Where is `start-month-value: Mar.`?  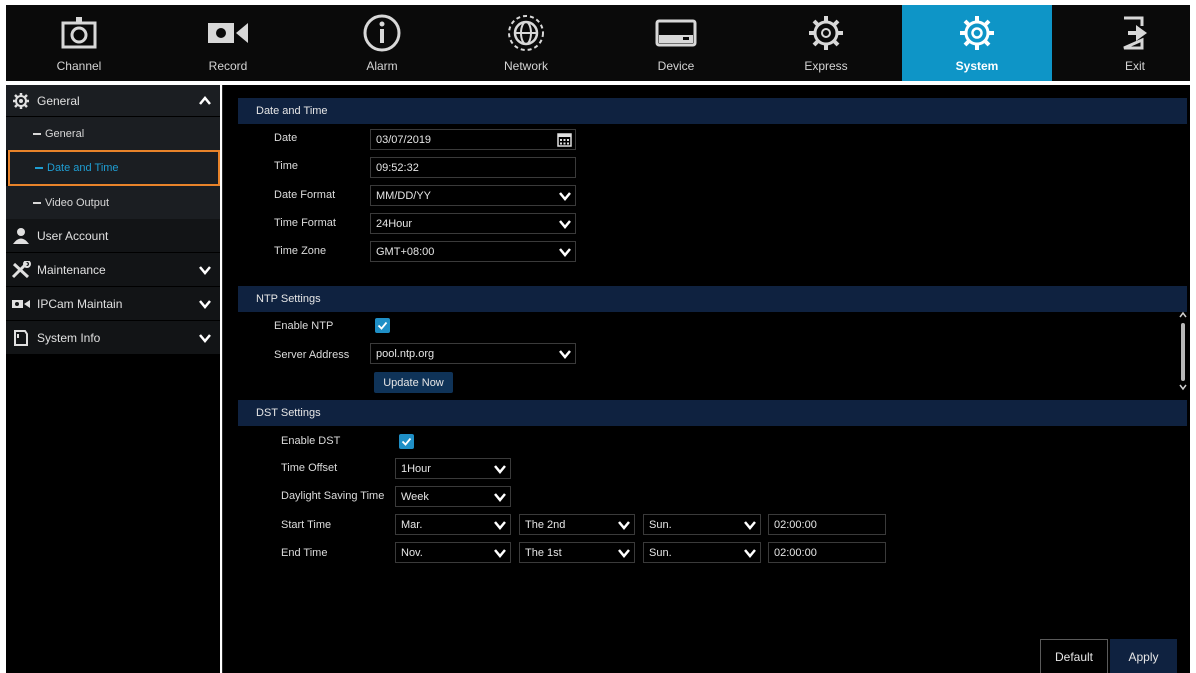 start-month-value: Mar. is located at coordinates (412, 524).